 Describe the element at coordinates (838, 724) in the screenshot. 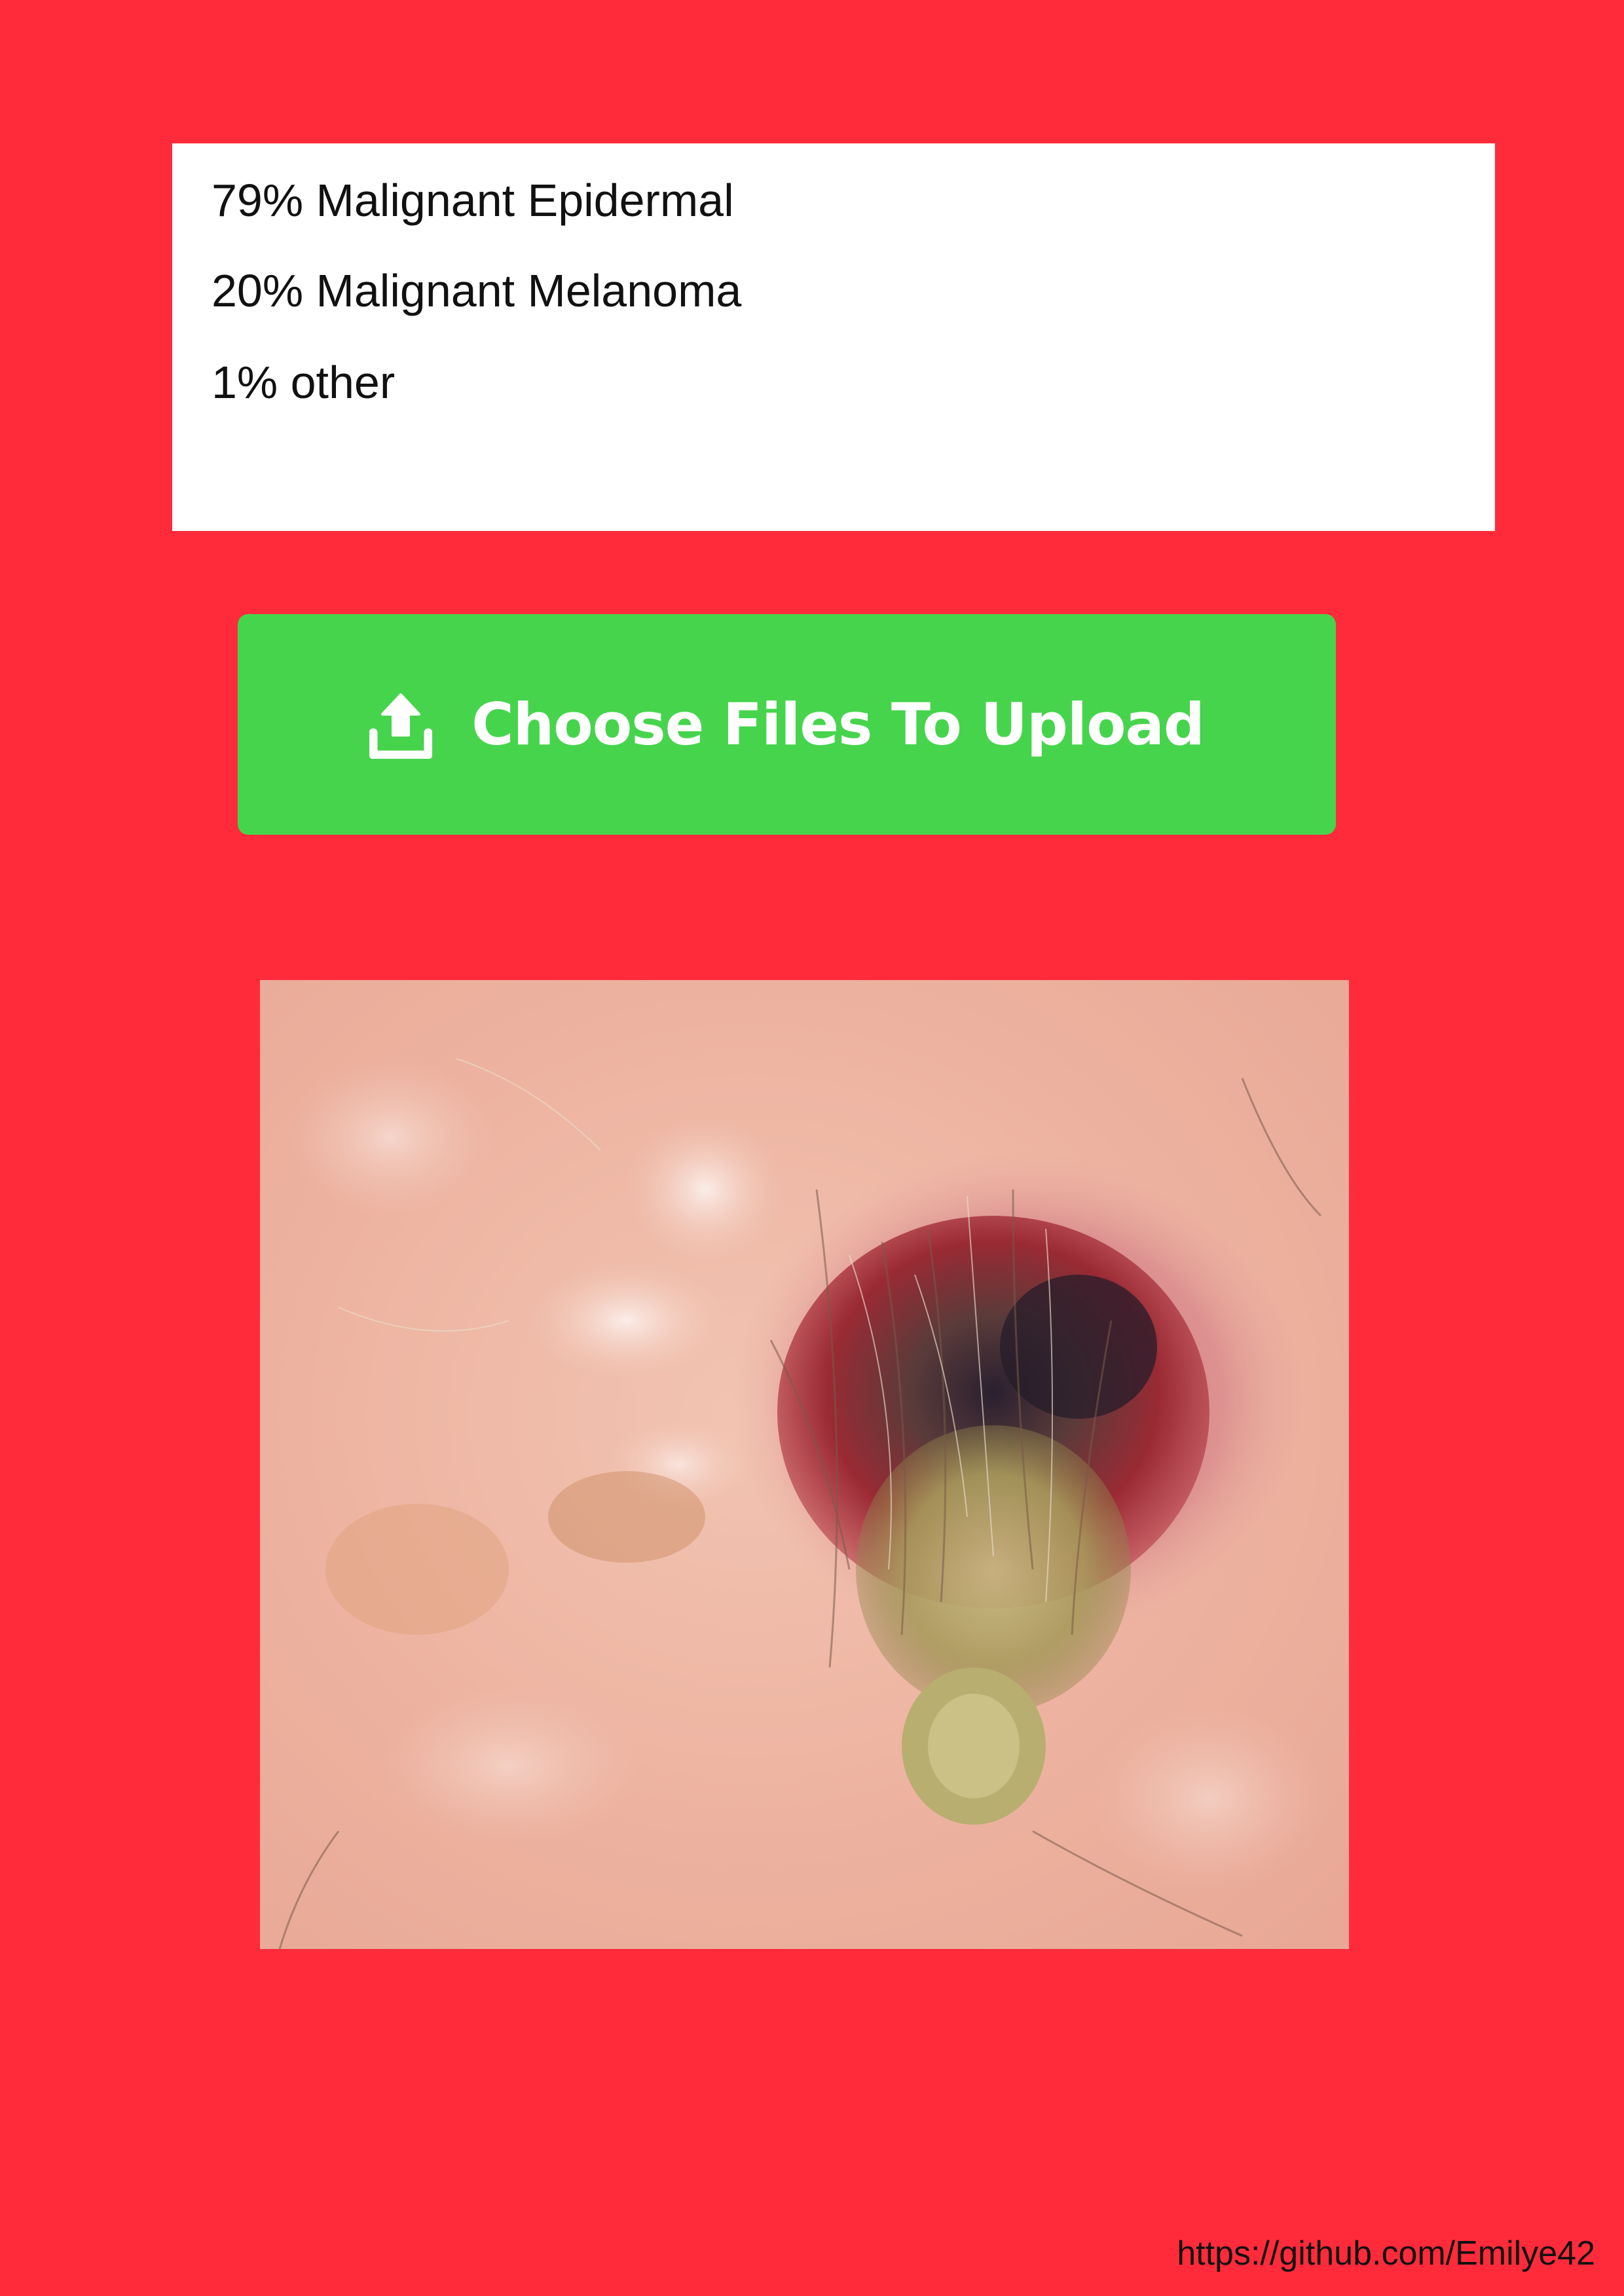

I see `choose-files-label: Choose Files To Upload` at that location.